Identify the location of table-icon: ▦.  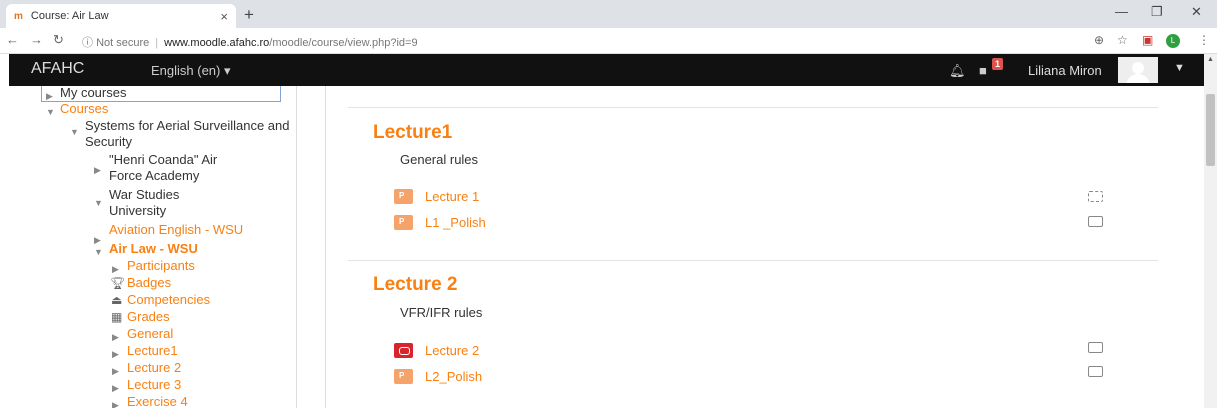
(117, 317).